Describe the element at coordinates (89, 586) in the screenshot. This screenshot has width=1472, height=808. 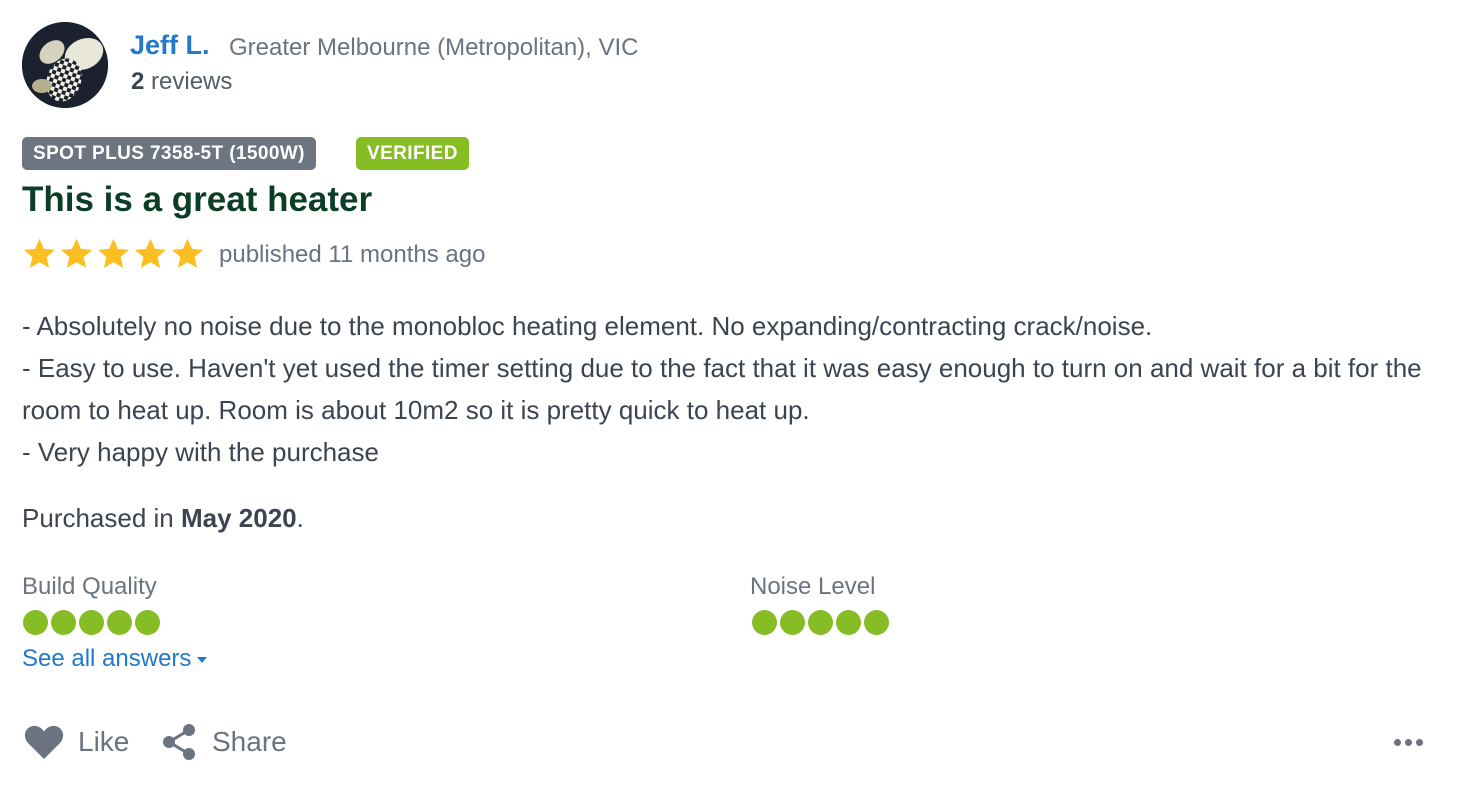
I see `build-quality-label: Build Quality` at that location.